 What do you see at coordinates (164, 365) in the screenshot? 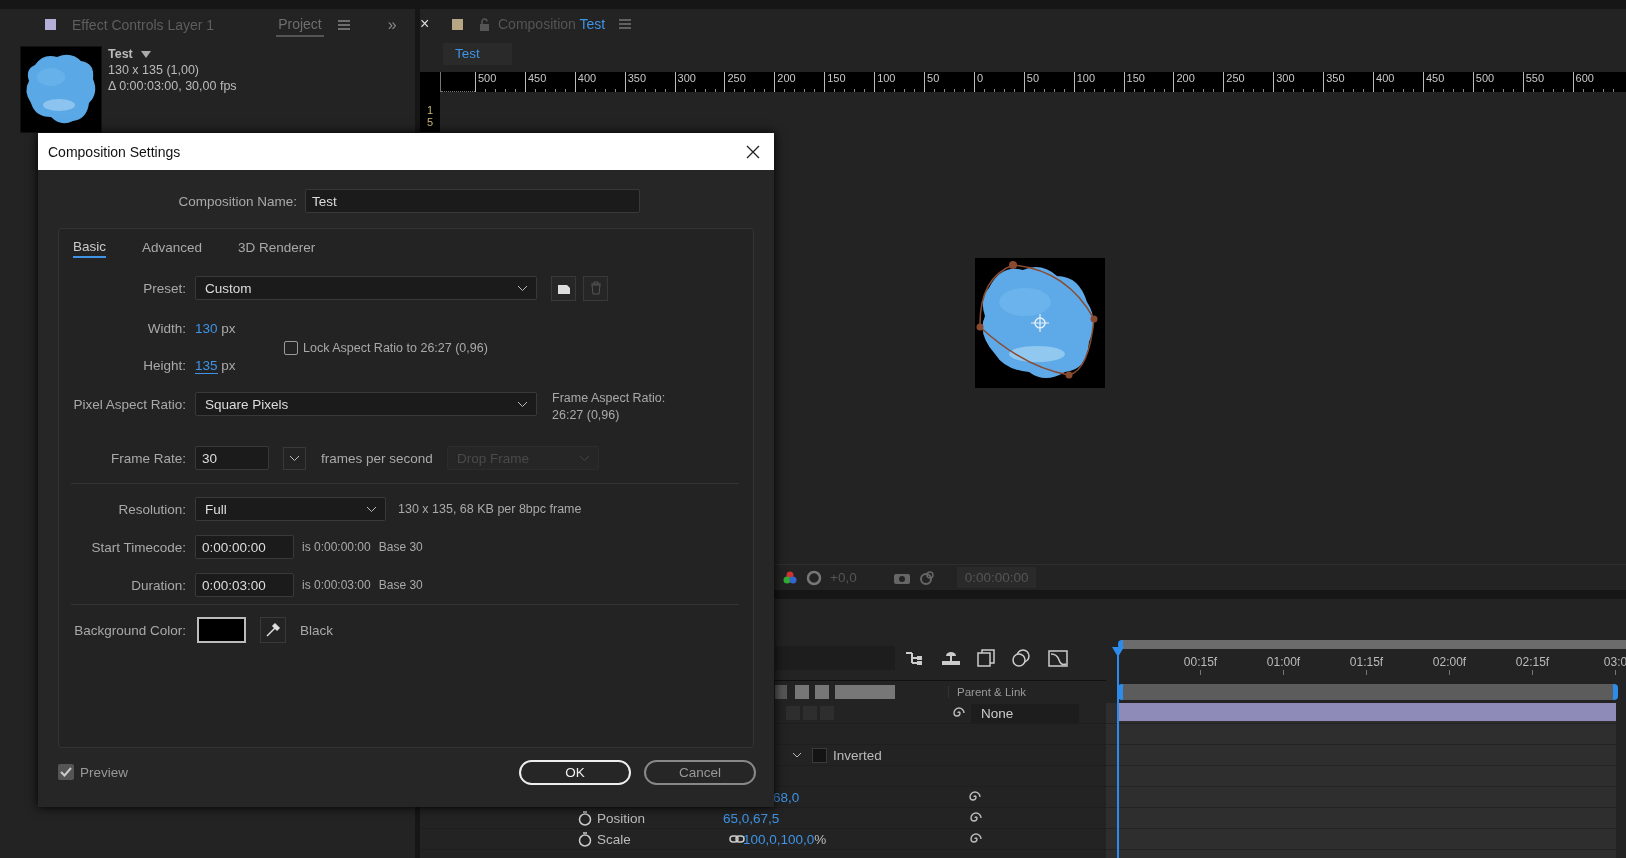
I see `field-label: Height:` at bounding box center [164, 365].